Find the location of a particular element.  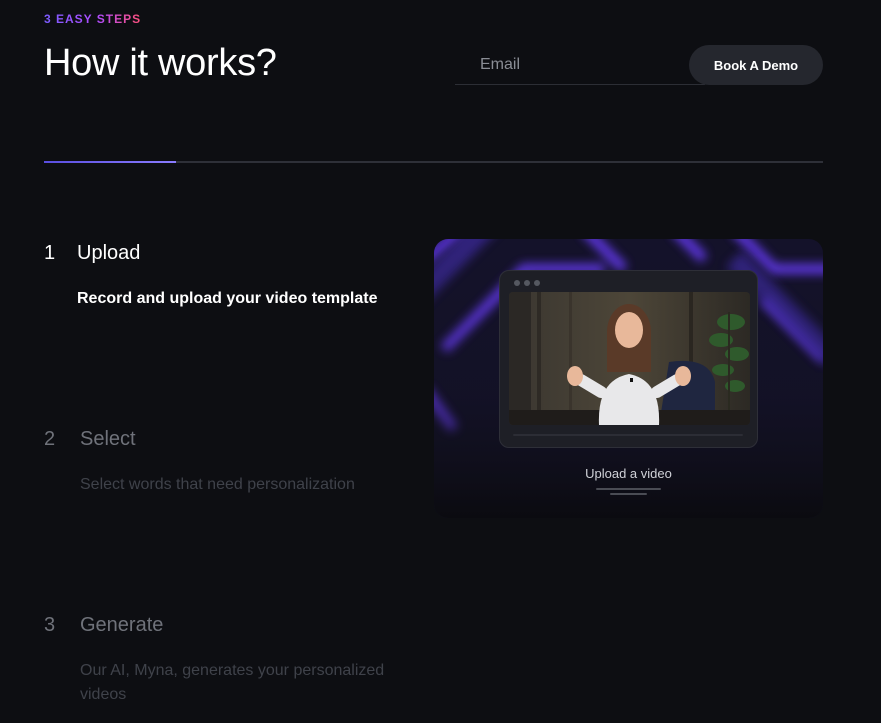

email-input is located at coordinates (580, 64).